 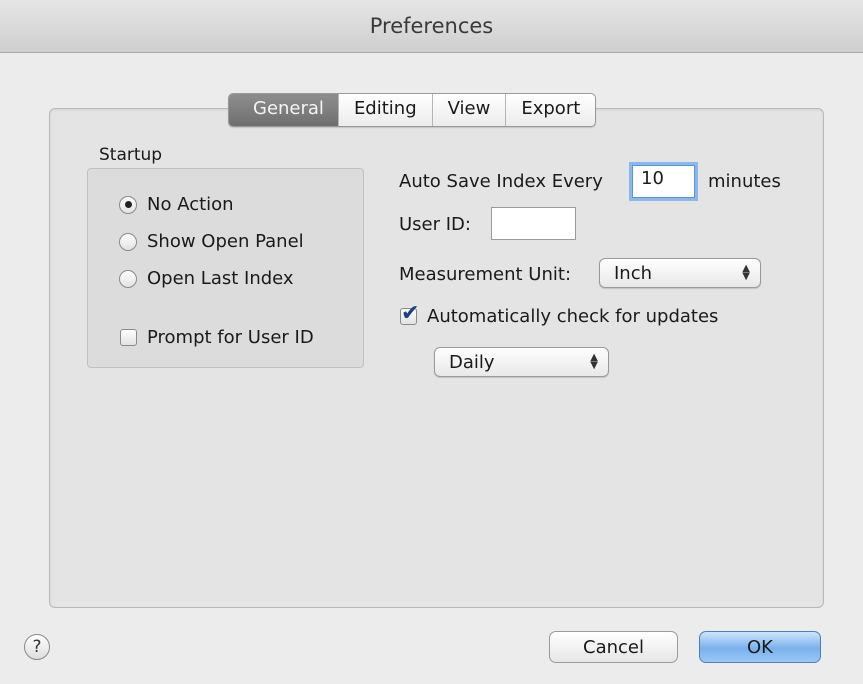 I want to click on window-title: Preferences, so click(x=431, y=26).